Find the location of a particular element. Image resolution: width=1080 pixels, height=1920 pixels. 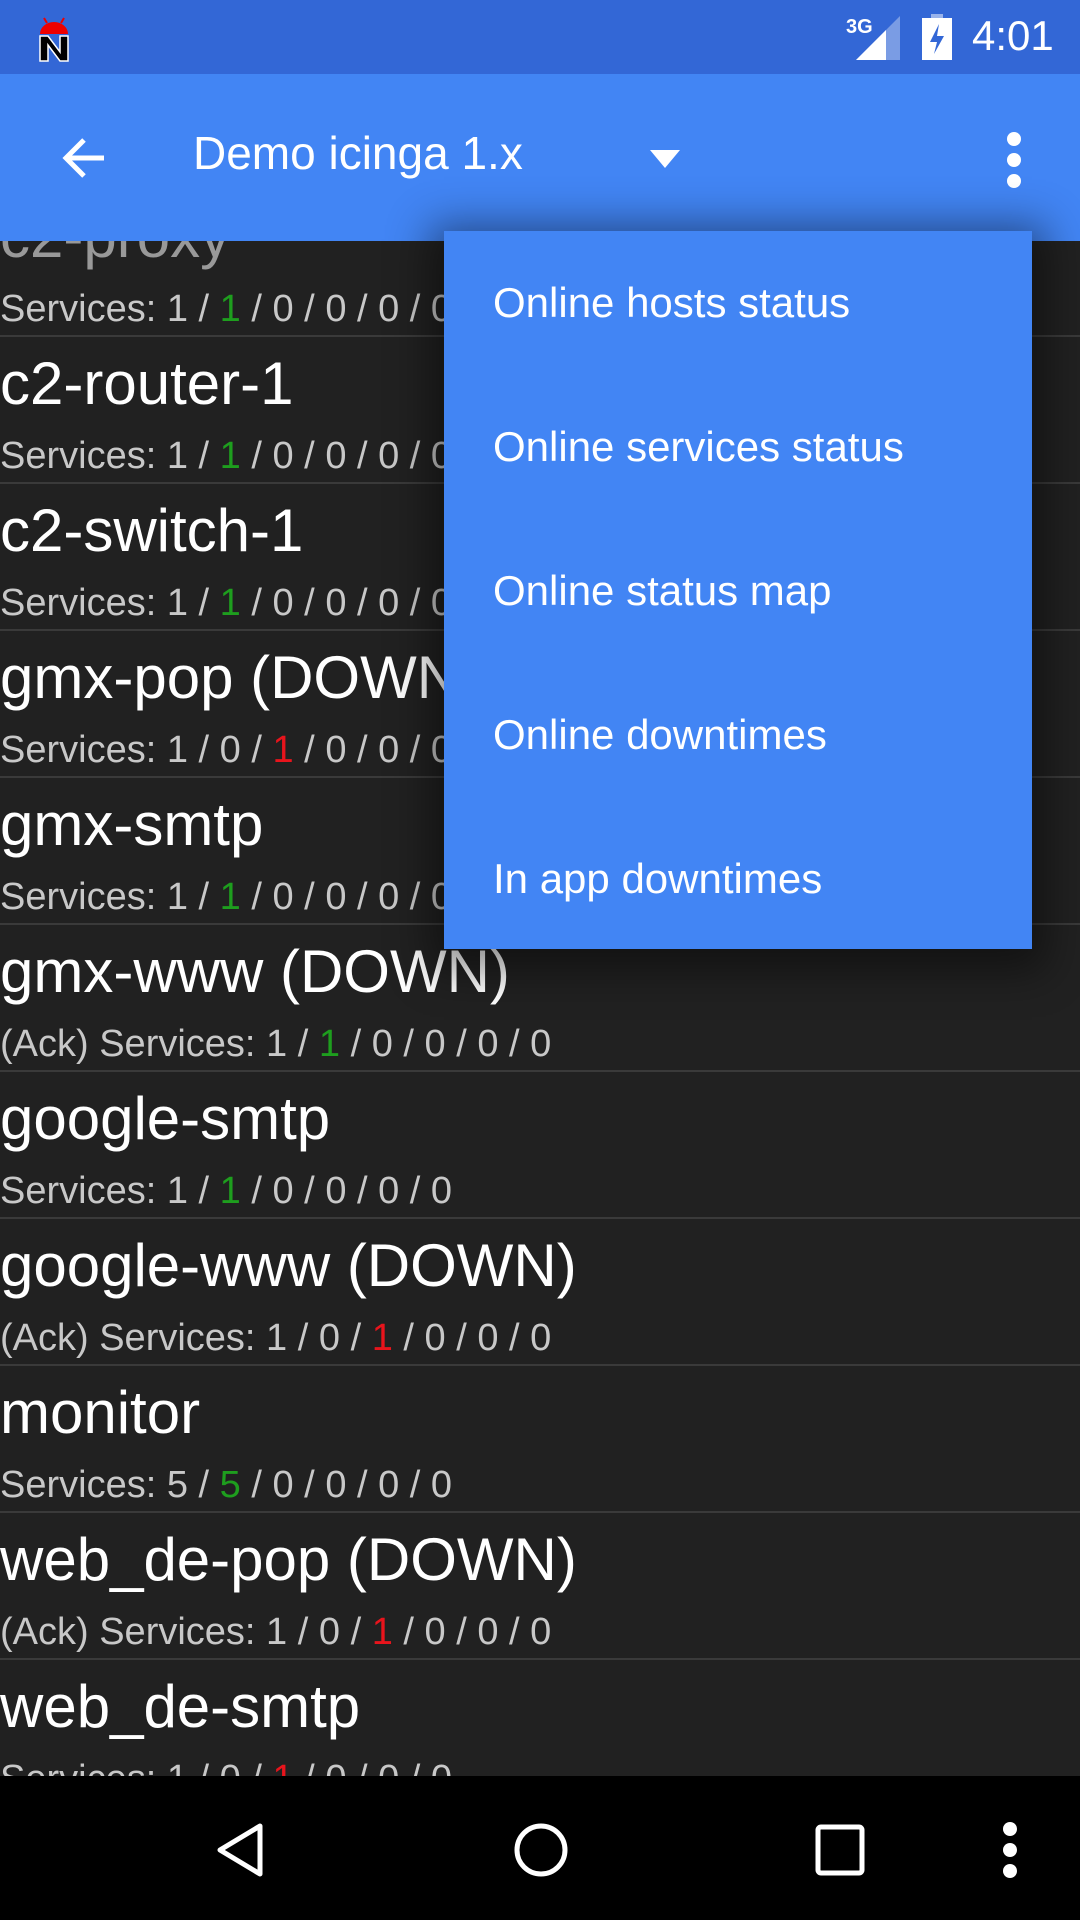

host-name: gmx-smtp is located at coordinates (132, 824).